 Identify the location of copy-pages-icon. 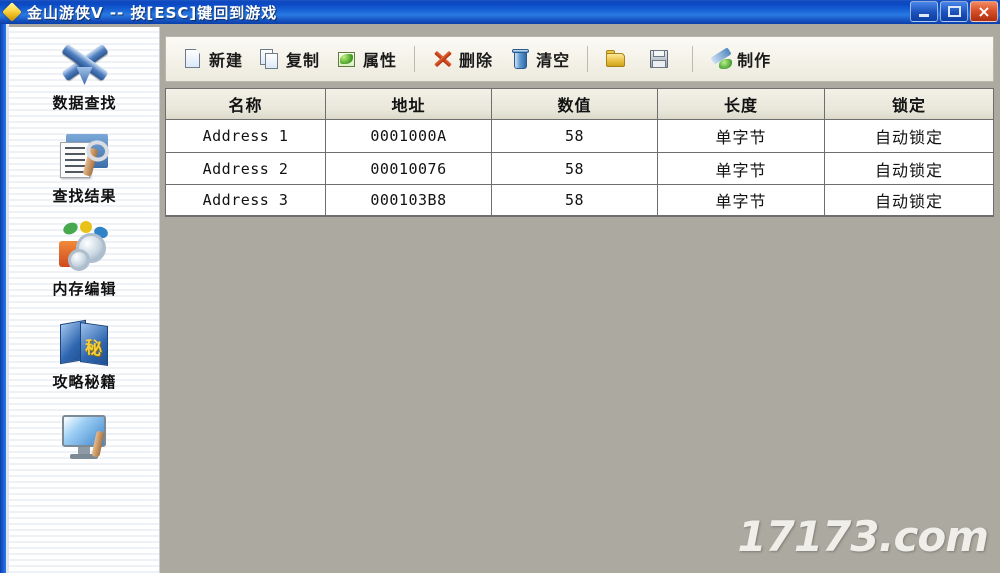
(270, 59).